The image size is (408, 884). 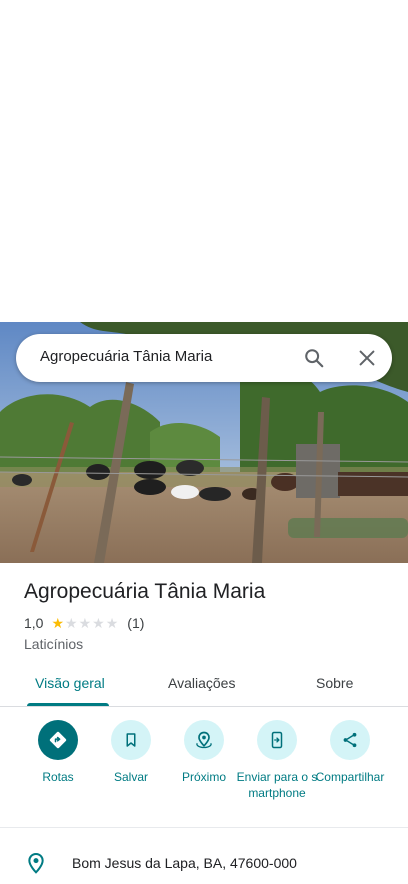 What do you see at coordinates (36, 864) in the screenshot?
I see `location-pin-icon` at bounding box center [36, 864].